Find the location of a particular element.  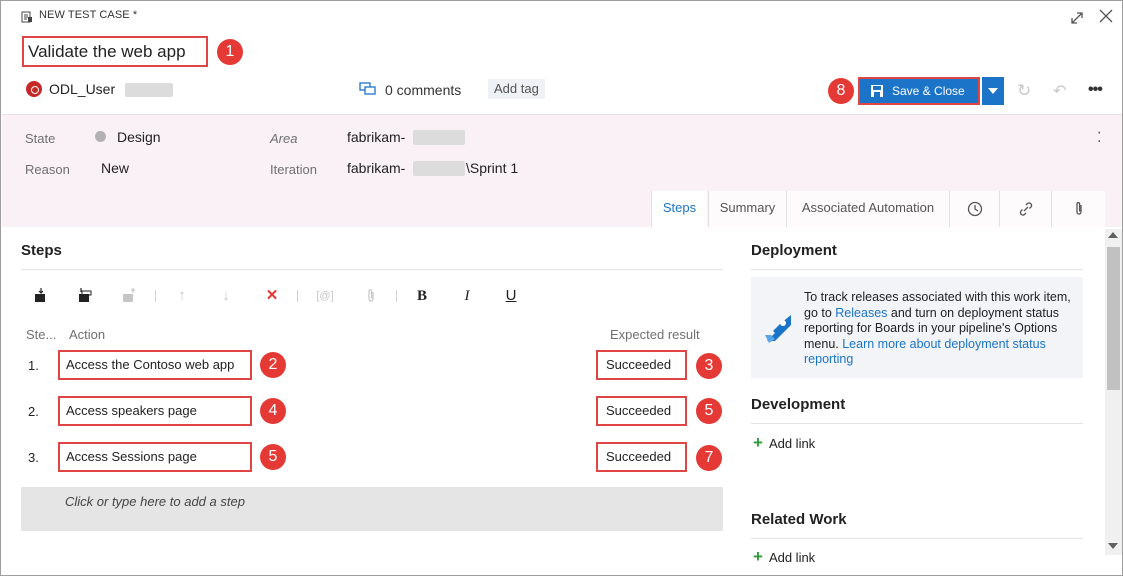

history-icon is located at coordinates (974, 209).